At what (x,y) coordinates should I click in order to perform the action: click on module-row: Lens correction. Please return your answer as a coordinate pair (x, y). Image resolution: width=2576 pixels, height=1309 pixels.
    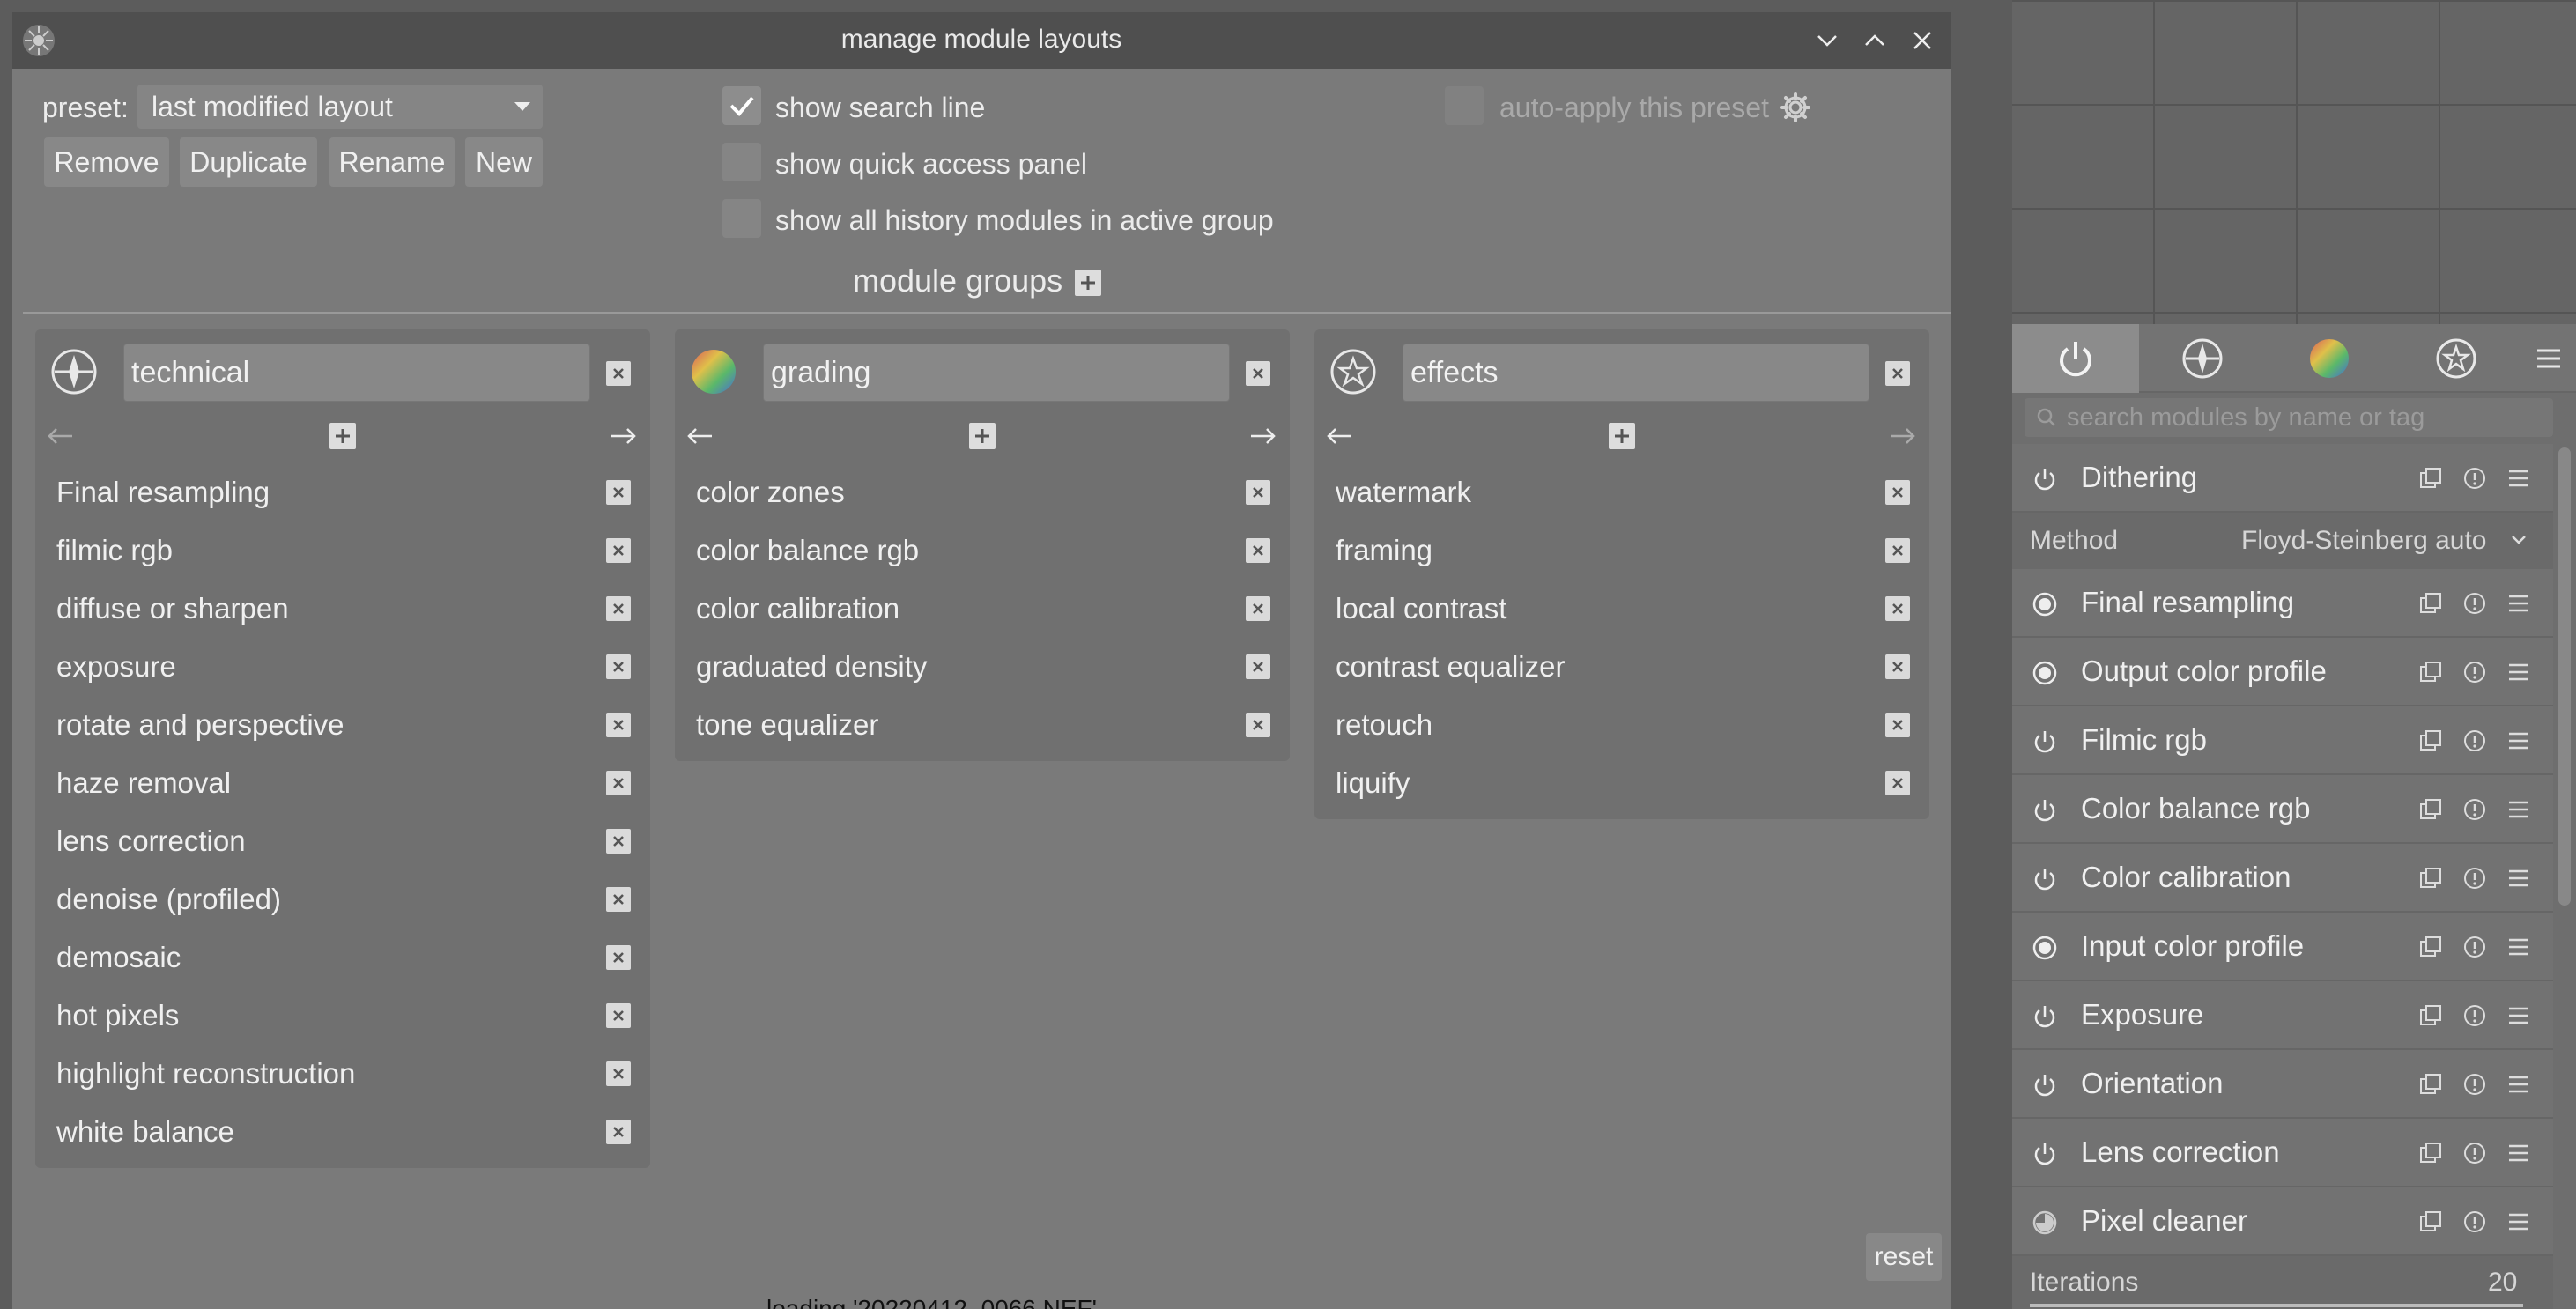
    Looking at the image, I should click on (2283, 1153).